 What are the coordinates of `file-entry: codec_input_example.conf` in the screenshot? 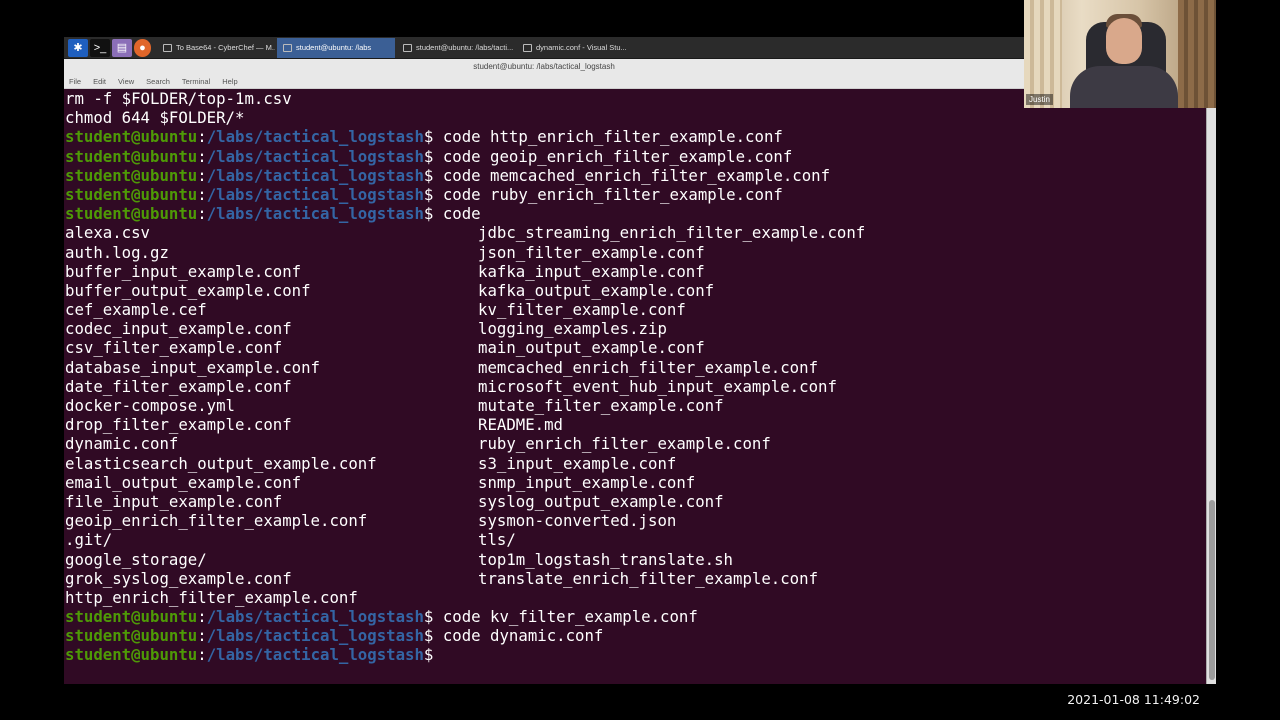 It's located at (178, 329).